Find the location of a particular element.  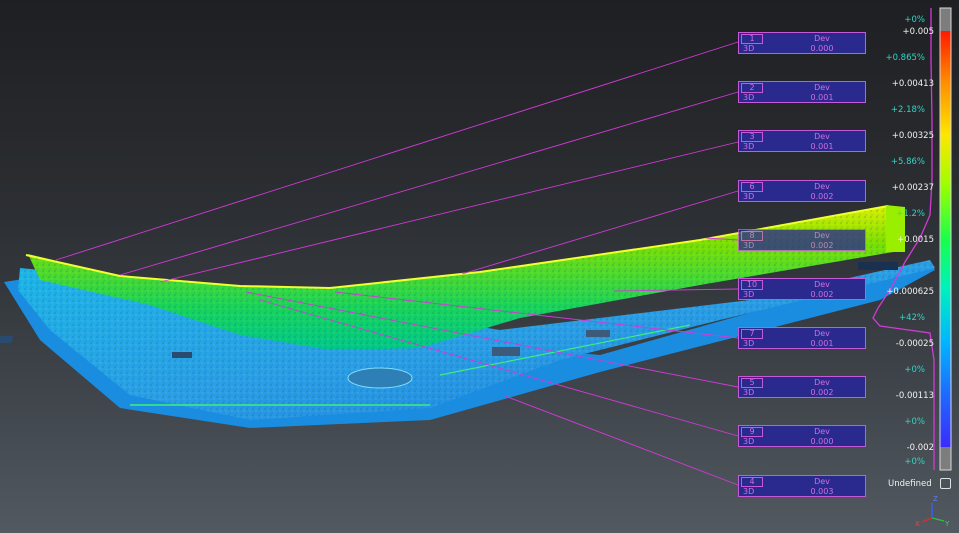

scale-value-3: +0.00237 is located at coordinates (912, 188).